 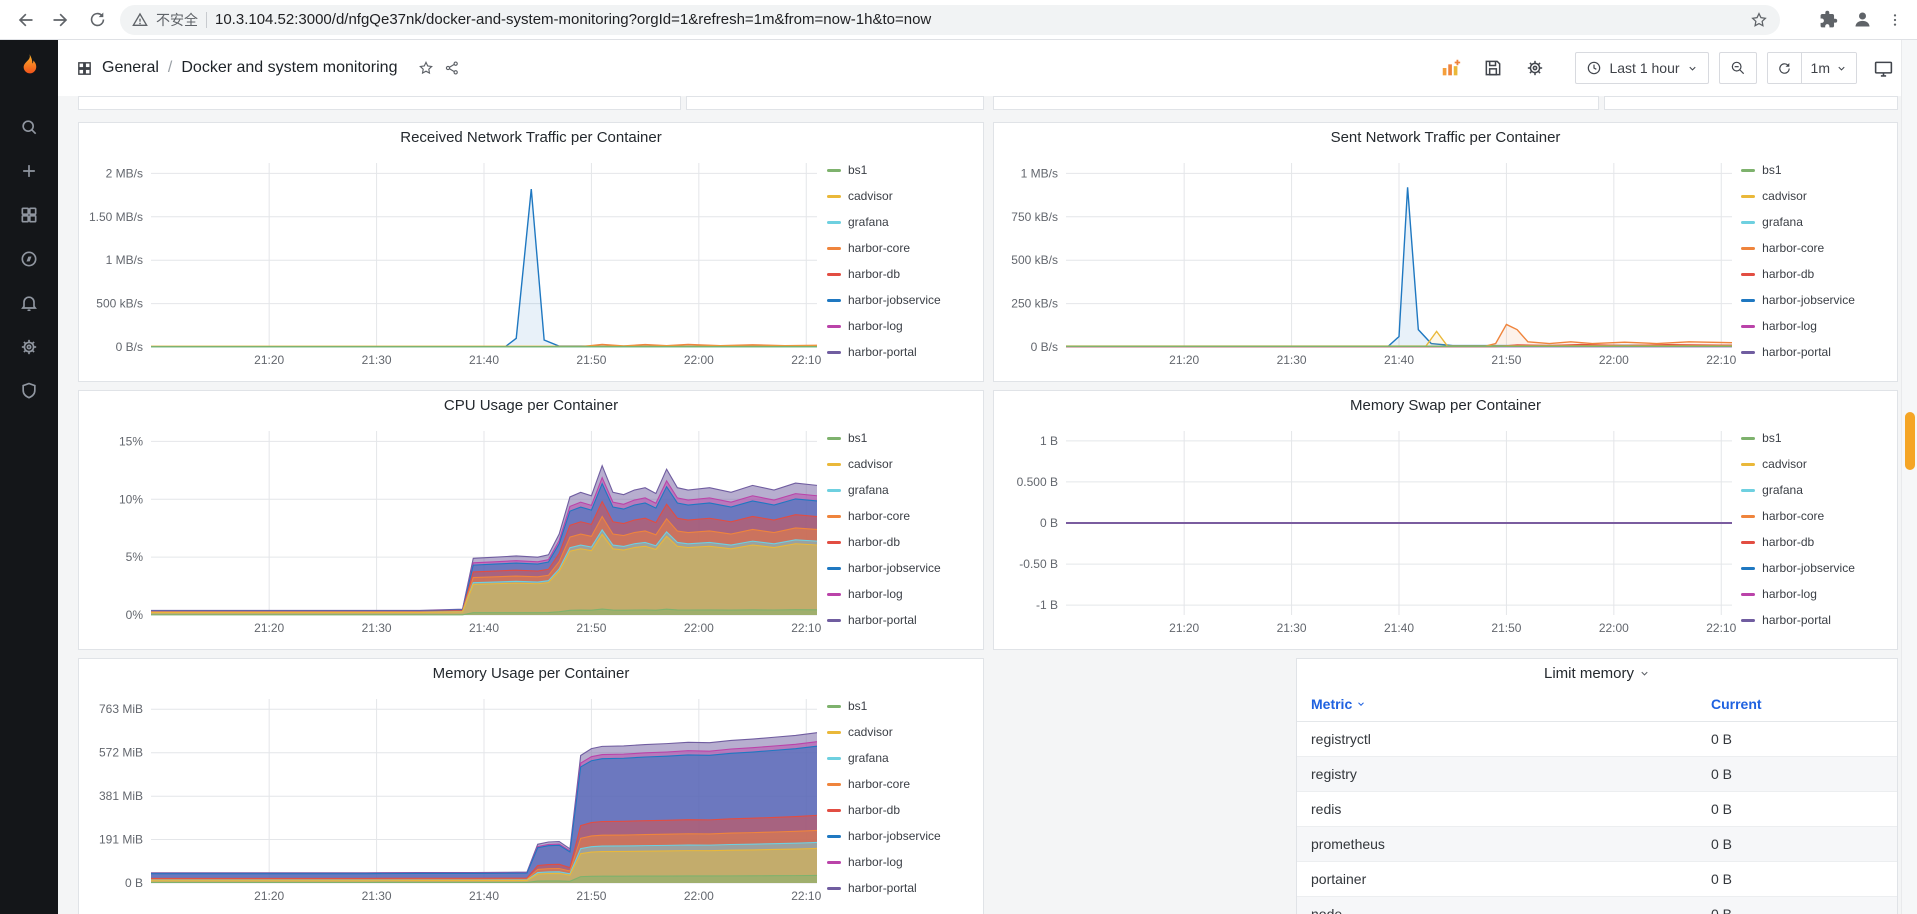 I want to click on column-header-metric: Metric, so click(x=1497, y=704).